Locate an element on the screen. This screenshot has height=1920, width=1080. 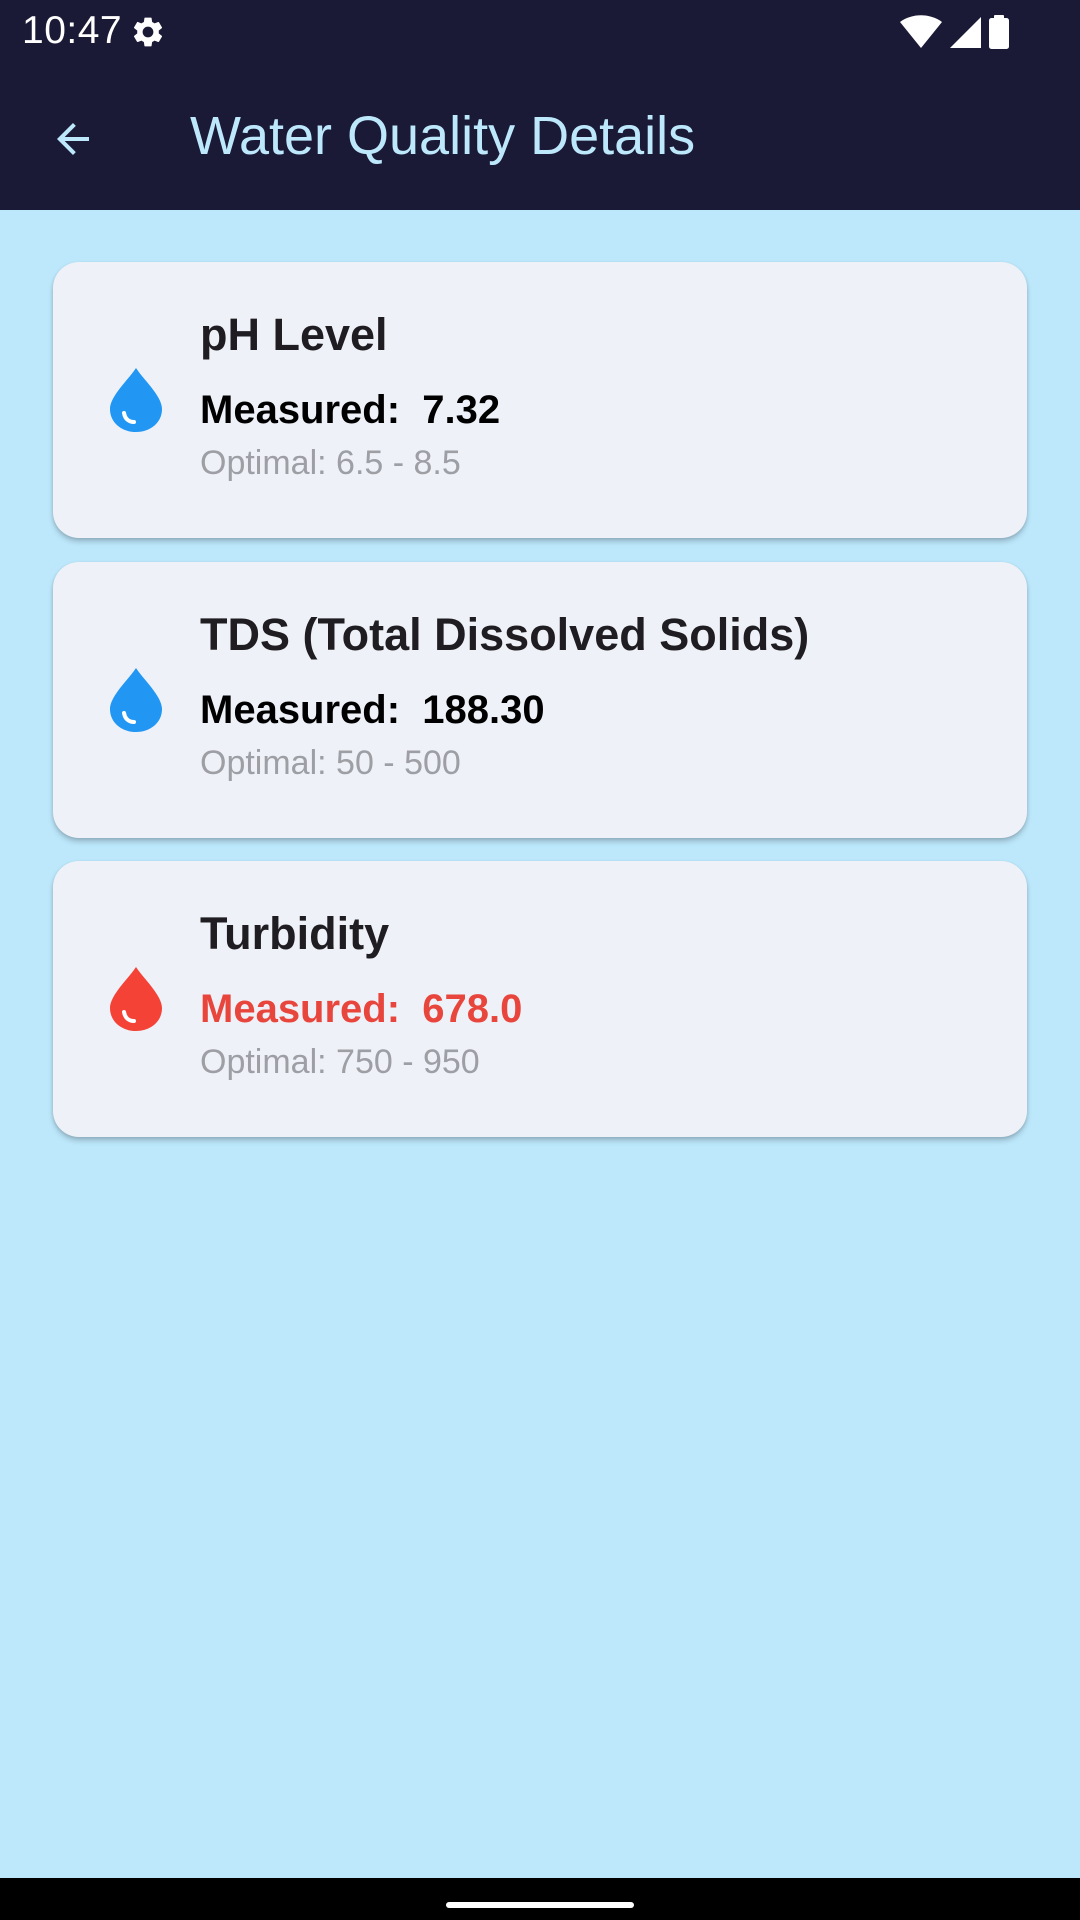
status-bar: 10:47 is located at coordinates (540, 31).